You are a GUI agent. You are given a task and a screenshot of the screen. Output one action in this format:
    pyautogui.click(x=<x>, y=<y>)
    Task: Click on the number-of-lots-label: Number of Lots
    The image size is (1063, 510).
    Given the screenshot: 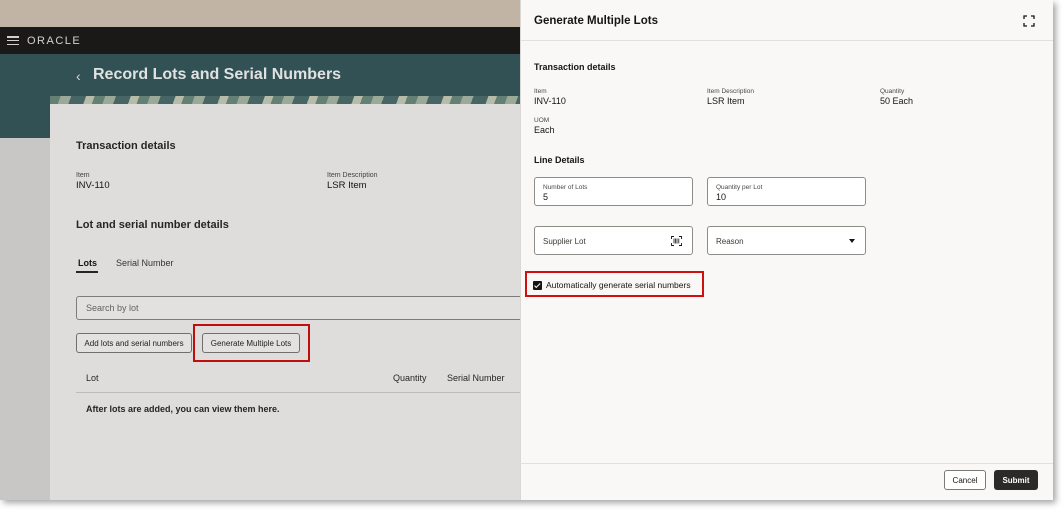 What is the action you would take?
    pyautogui.click(x=565, y=187)
    